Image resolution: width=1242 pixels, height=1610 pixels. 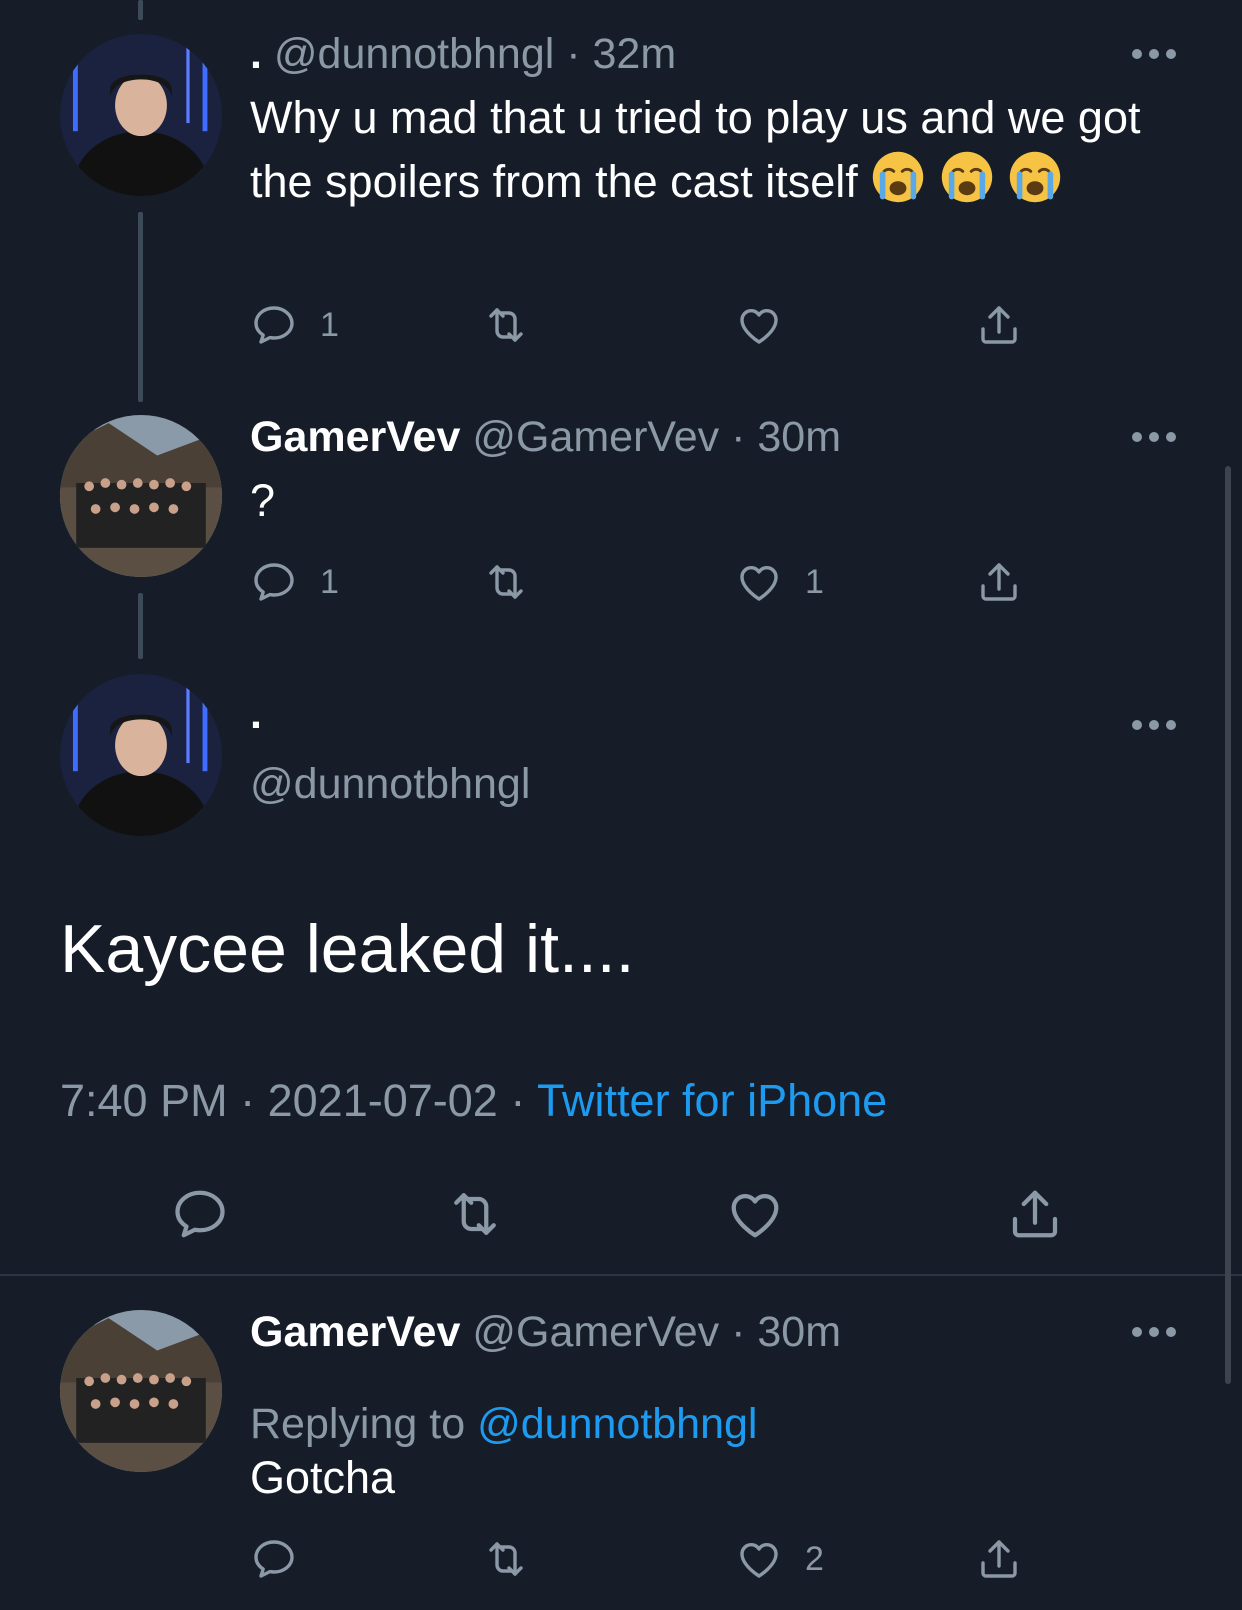 I want to click on tweet-actions: 1 1, so click(x=650, y=582).